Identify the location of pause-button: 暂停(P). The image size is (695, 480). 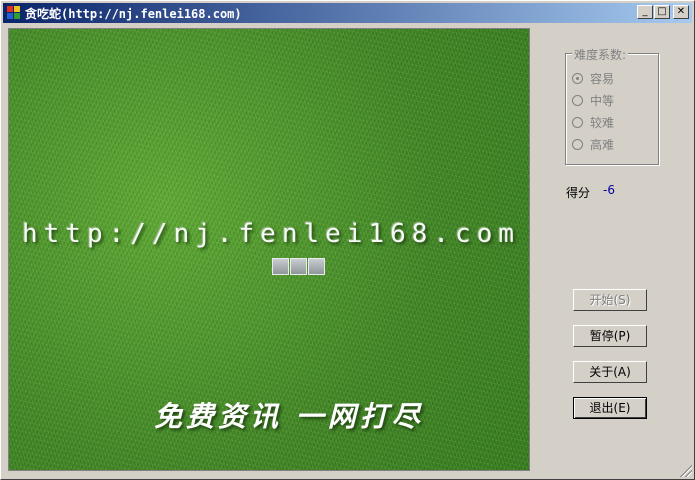
(610, 336).